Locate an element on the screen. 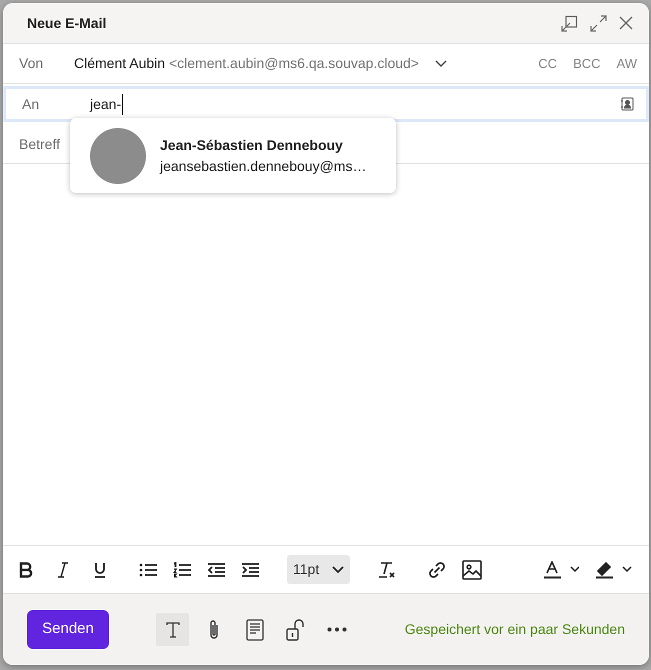 The image size is (651, 670). document-icon is located at coordinates (255, 629).